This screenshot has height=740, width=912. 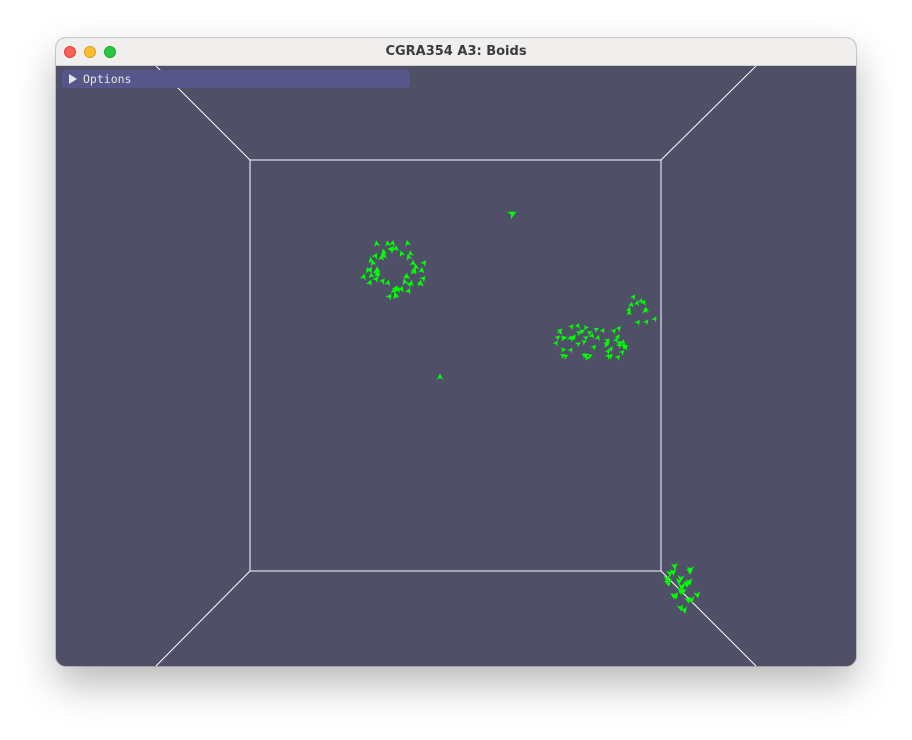 I want to click on window-title: CGRA354 A3: Boids, so click(x=456, y=51).